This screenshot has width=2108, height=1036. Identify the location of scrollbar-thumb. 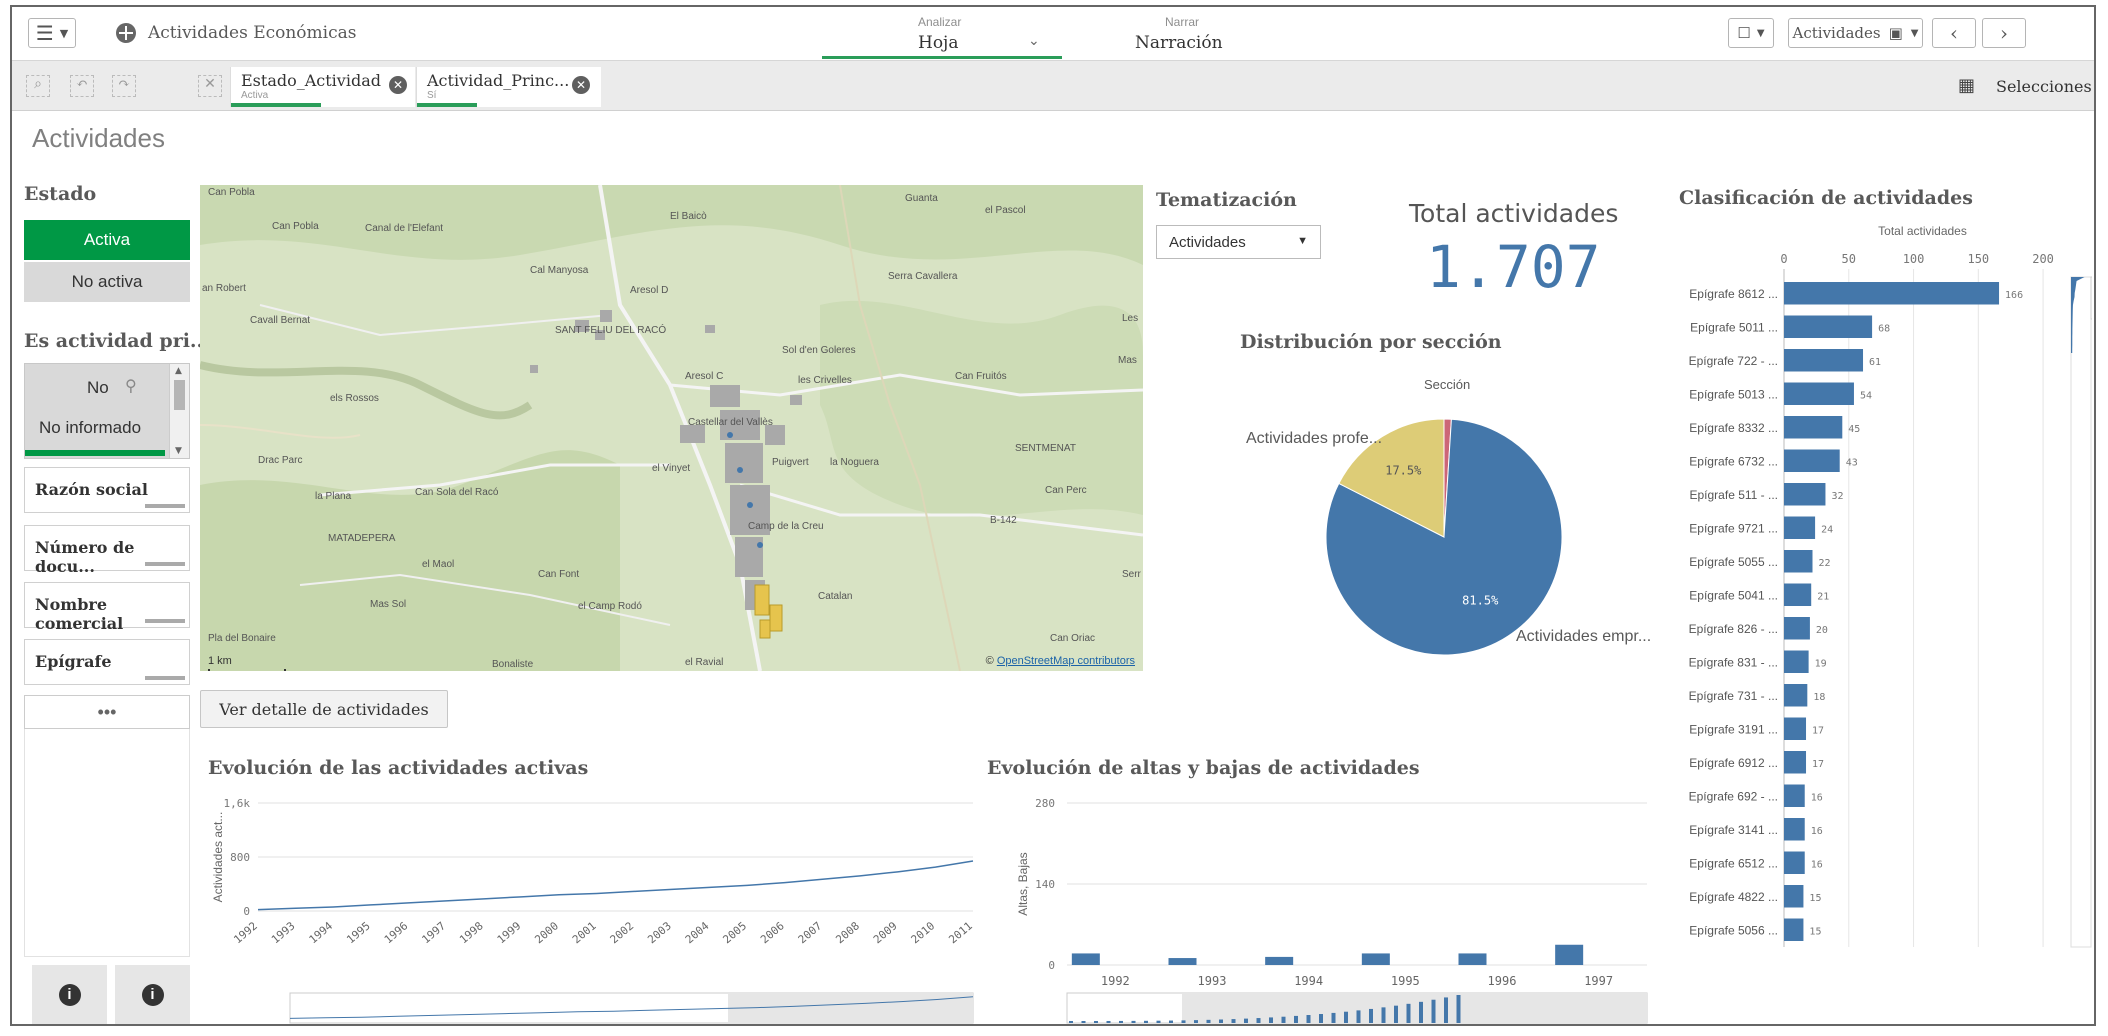
(179, 395).